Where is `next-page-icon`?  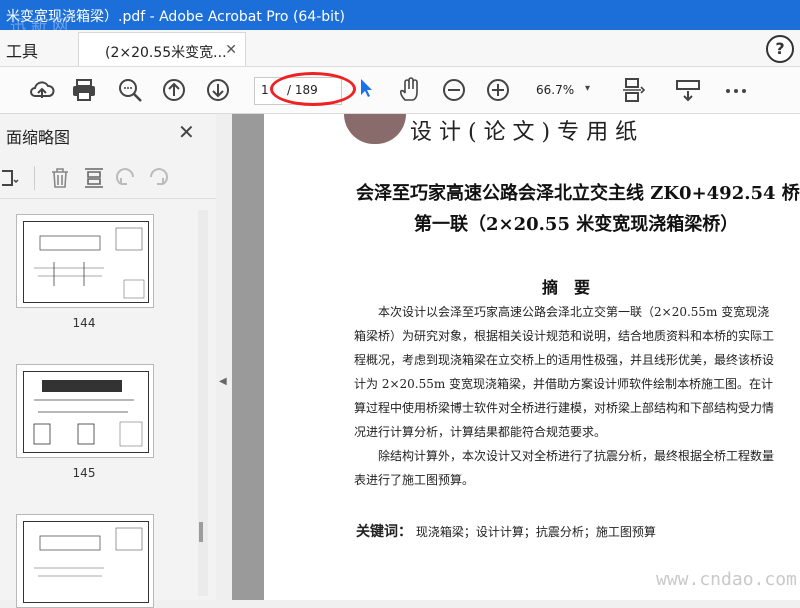 next-page-icon is located at coordinates (218, 90).